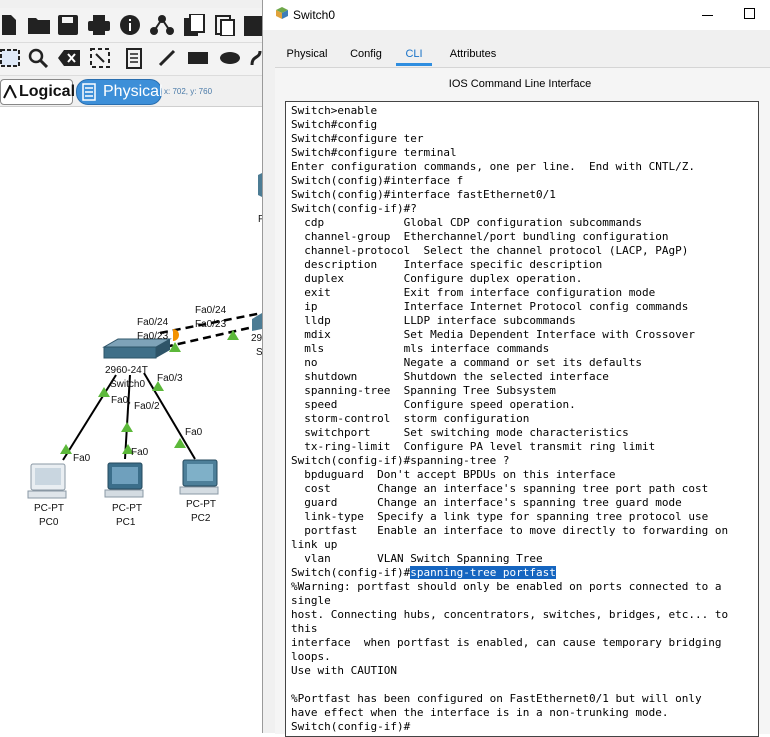  What do you see at coordinates (47, 481) in the screenshot?
I see `pc0-device` at bounding box center [47, 481].